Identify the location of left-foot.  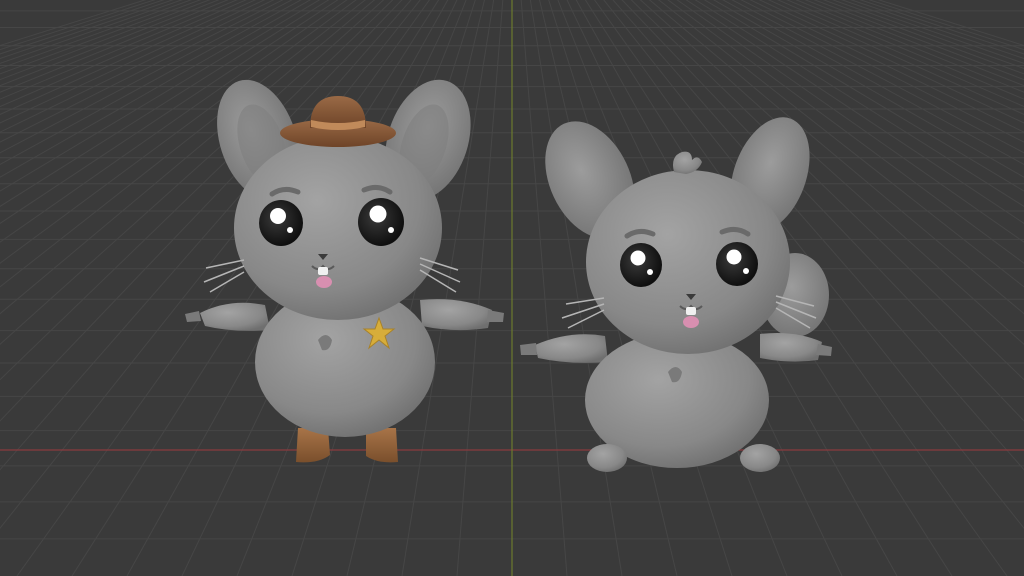
(607, 458).